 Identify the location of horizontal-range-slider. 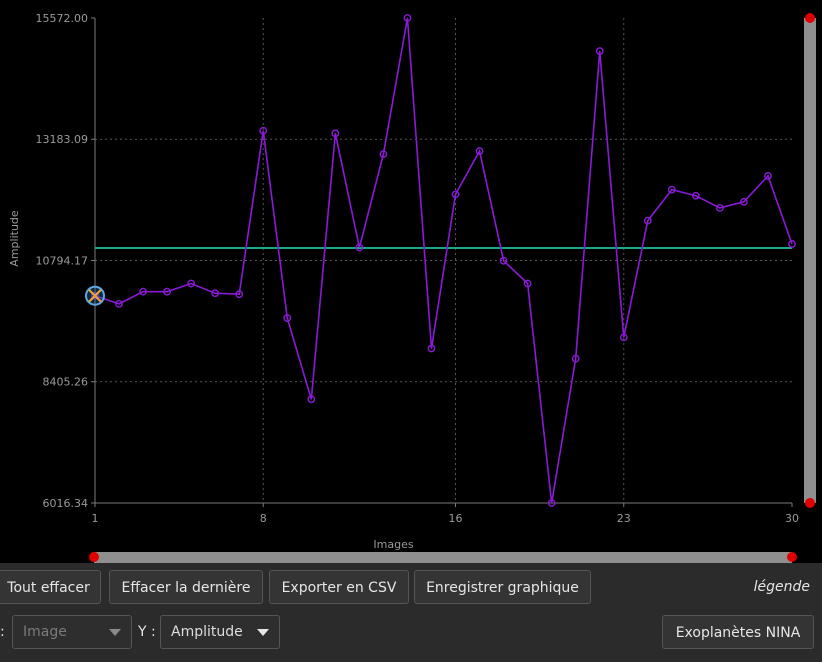
(443, 557).